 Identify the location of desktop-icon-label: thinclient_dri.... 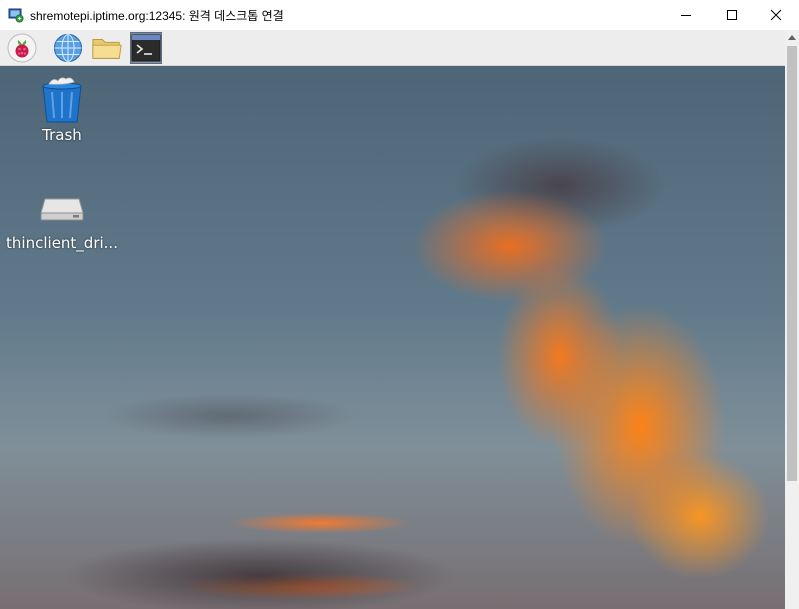
(62, 243).